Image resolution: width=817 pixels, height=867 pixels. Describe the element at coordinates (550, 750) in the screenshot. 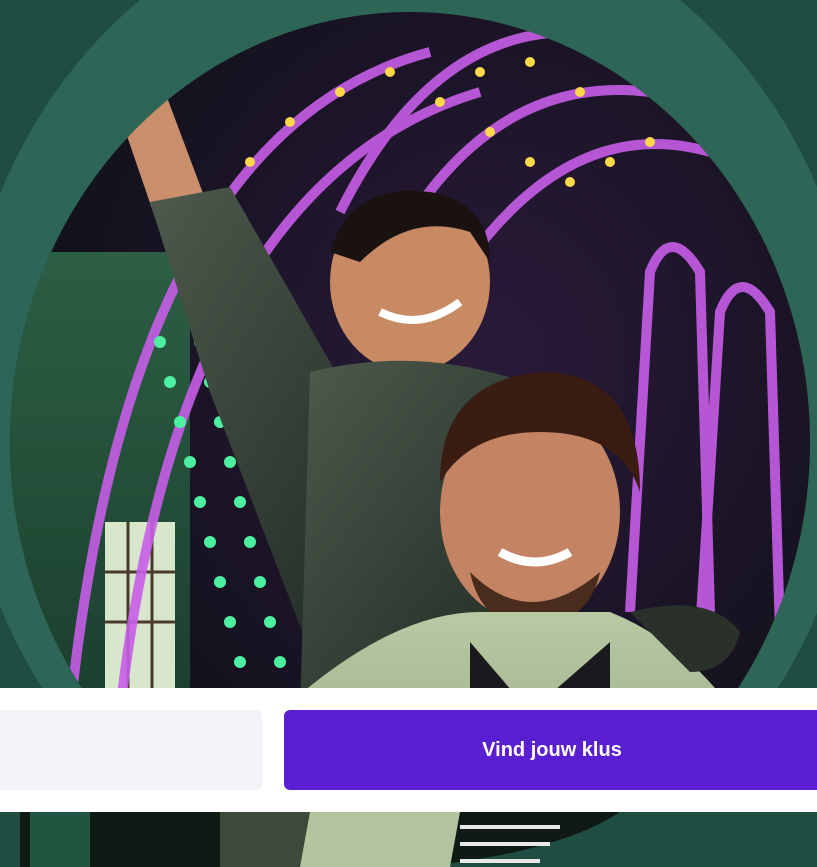

I see `find-job-button: Vind jouw klus` at that location.